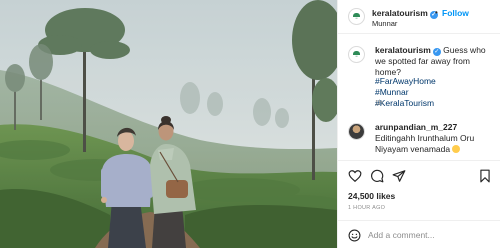  What do you see at coordinates (455, 13) in the screenshot?
I see `follow-button: Follow` at bounding box center [455, 13].